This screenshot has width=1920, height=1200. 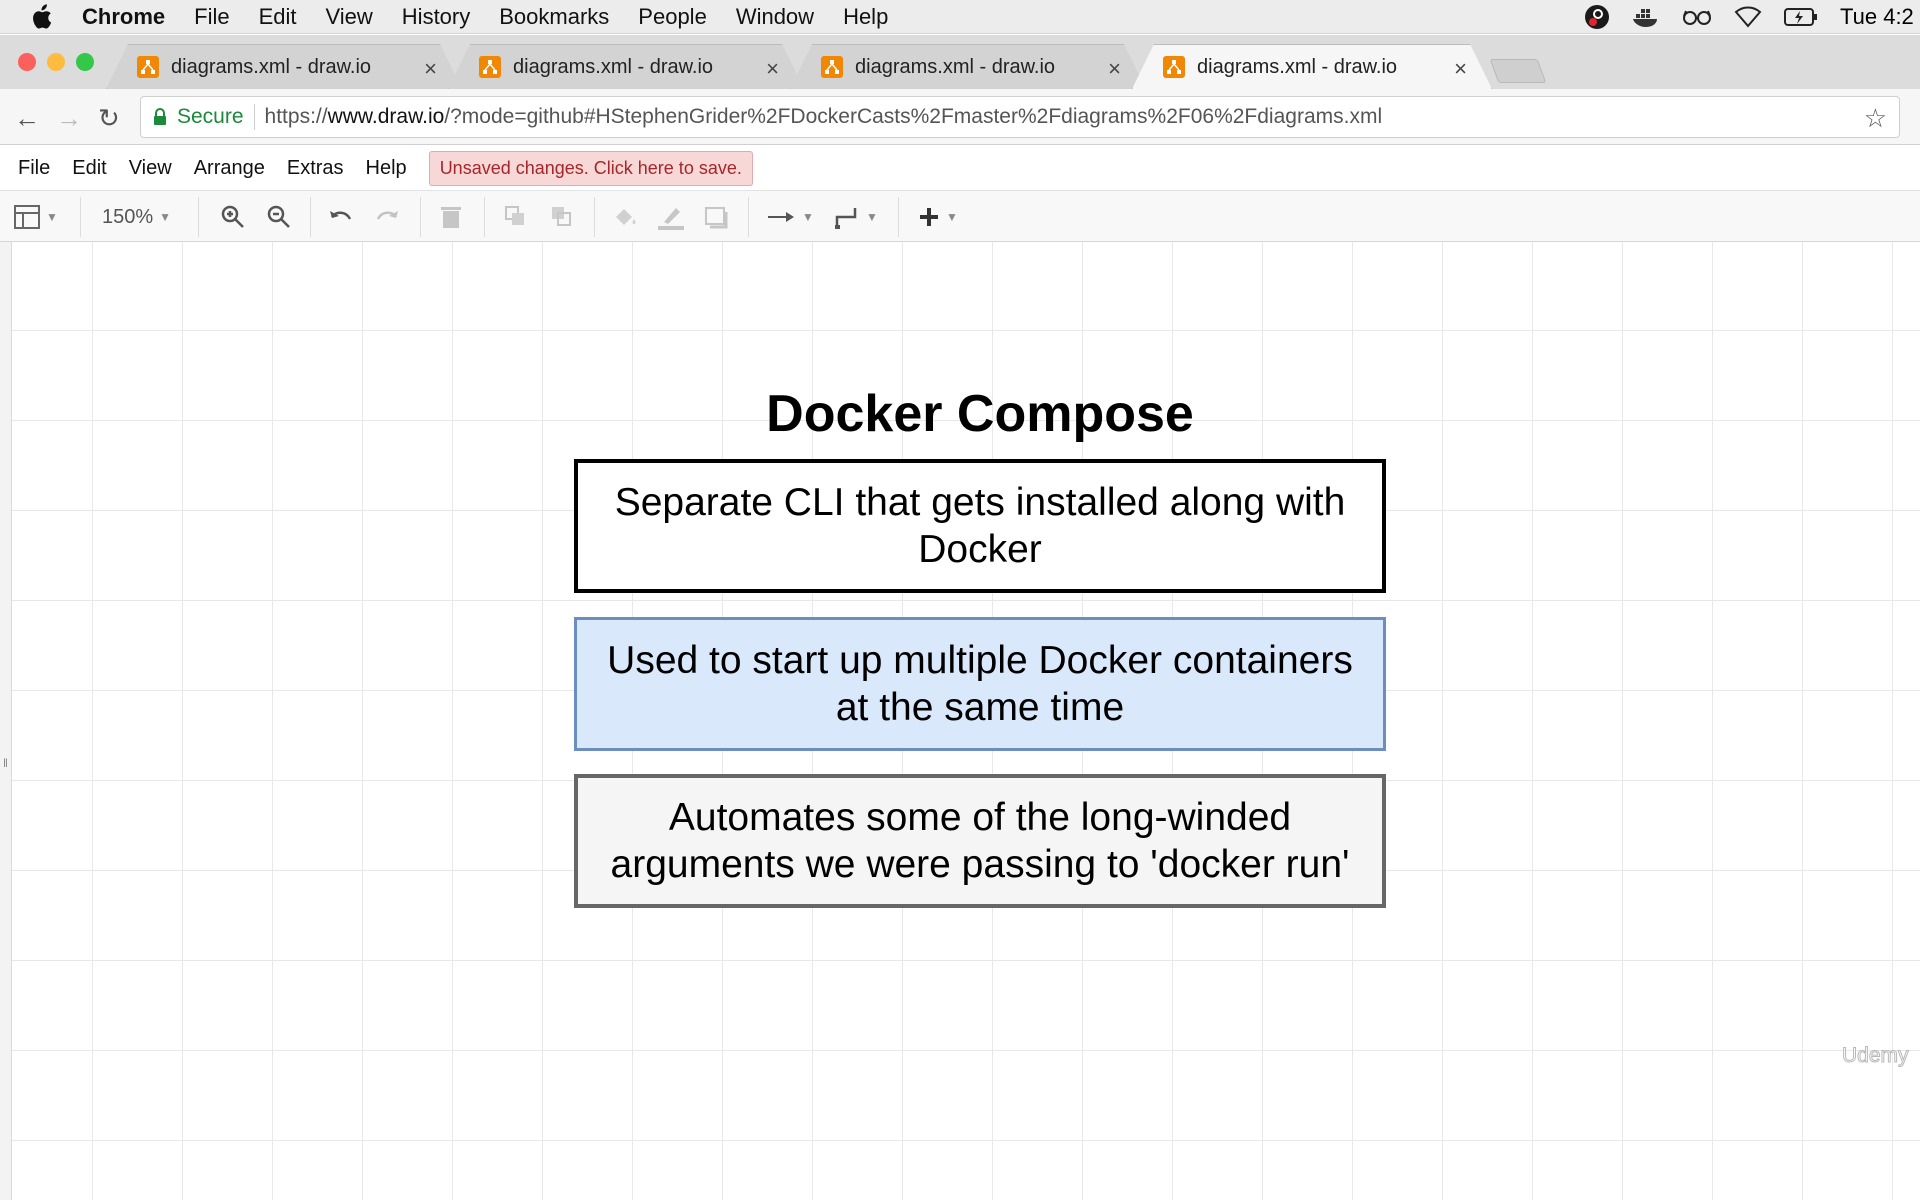 What do you see at coordinates (128, 216) in the screenshot?
I see `zoom-level: 150%` at bounding box center [128, 216].